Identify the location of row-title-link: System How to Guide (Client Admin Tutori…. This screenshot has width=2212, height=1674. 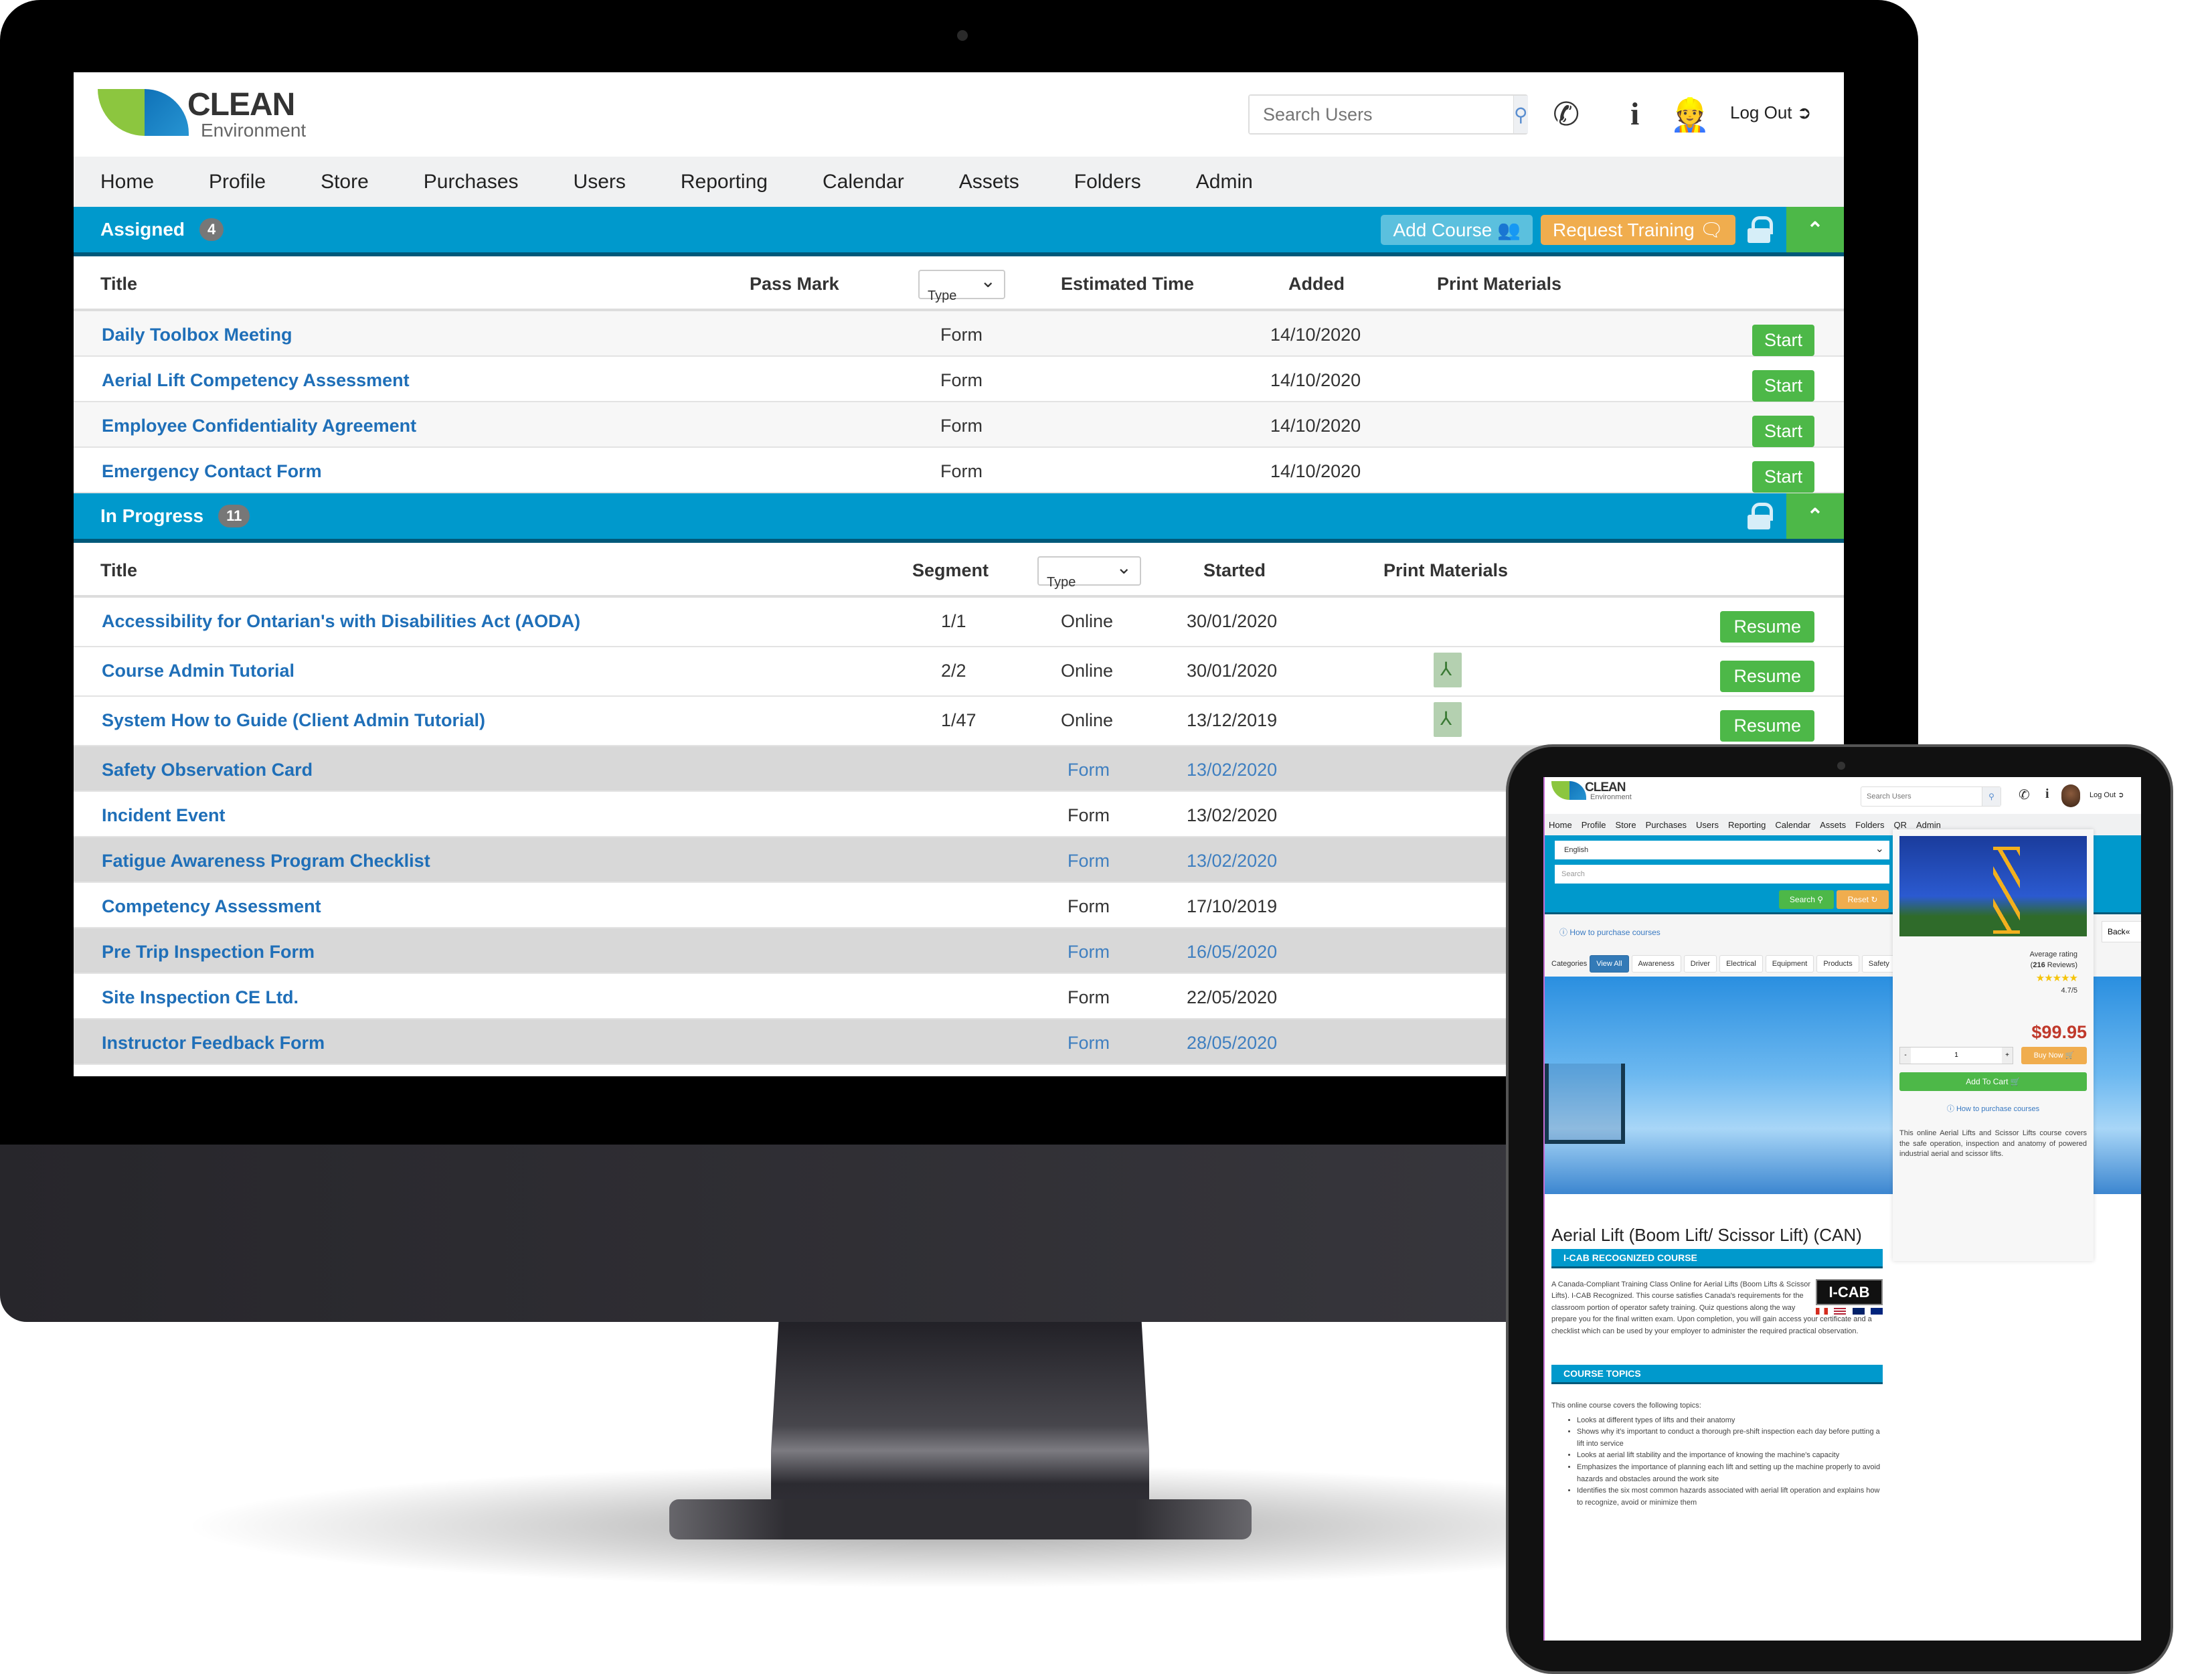
(293, 720).